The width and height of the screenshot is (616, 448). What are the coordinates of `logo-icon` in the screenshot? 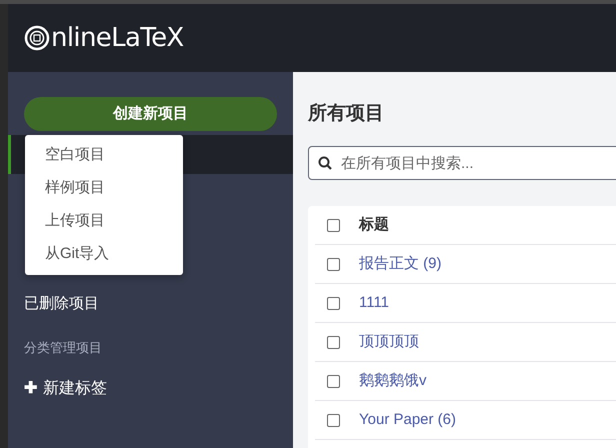 It's located at (37, 38).